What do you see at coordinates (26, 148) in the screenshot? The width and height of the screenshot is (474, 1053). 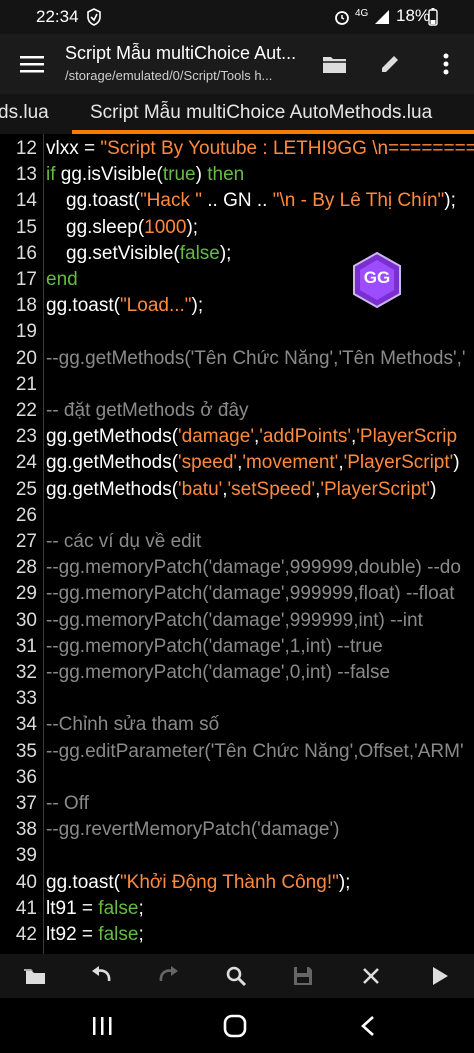 I see `line-number: 12` at bounding box center [26, 148].